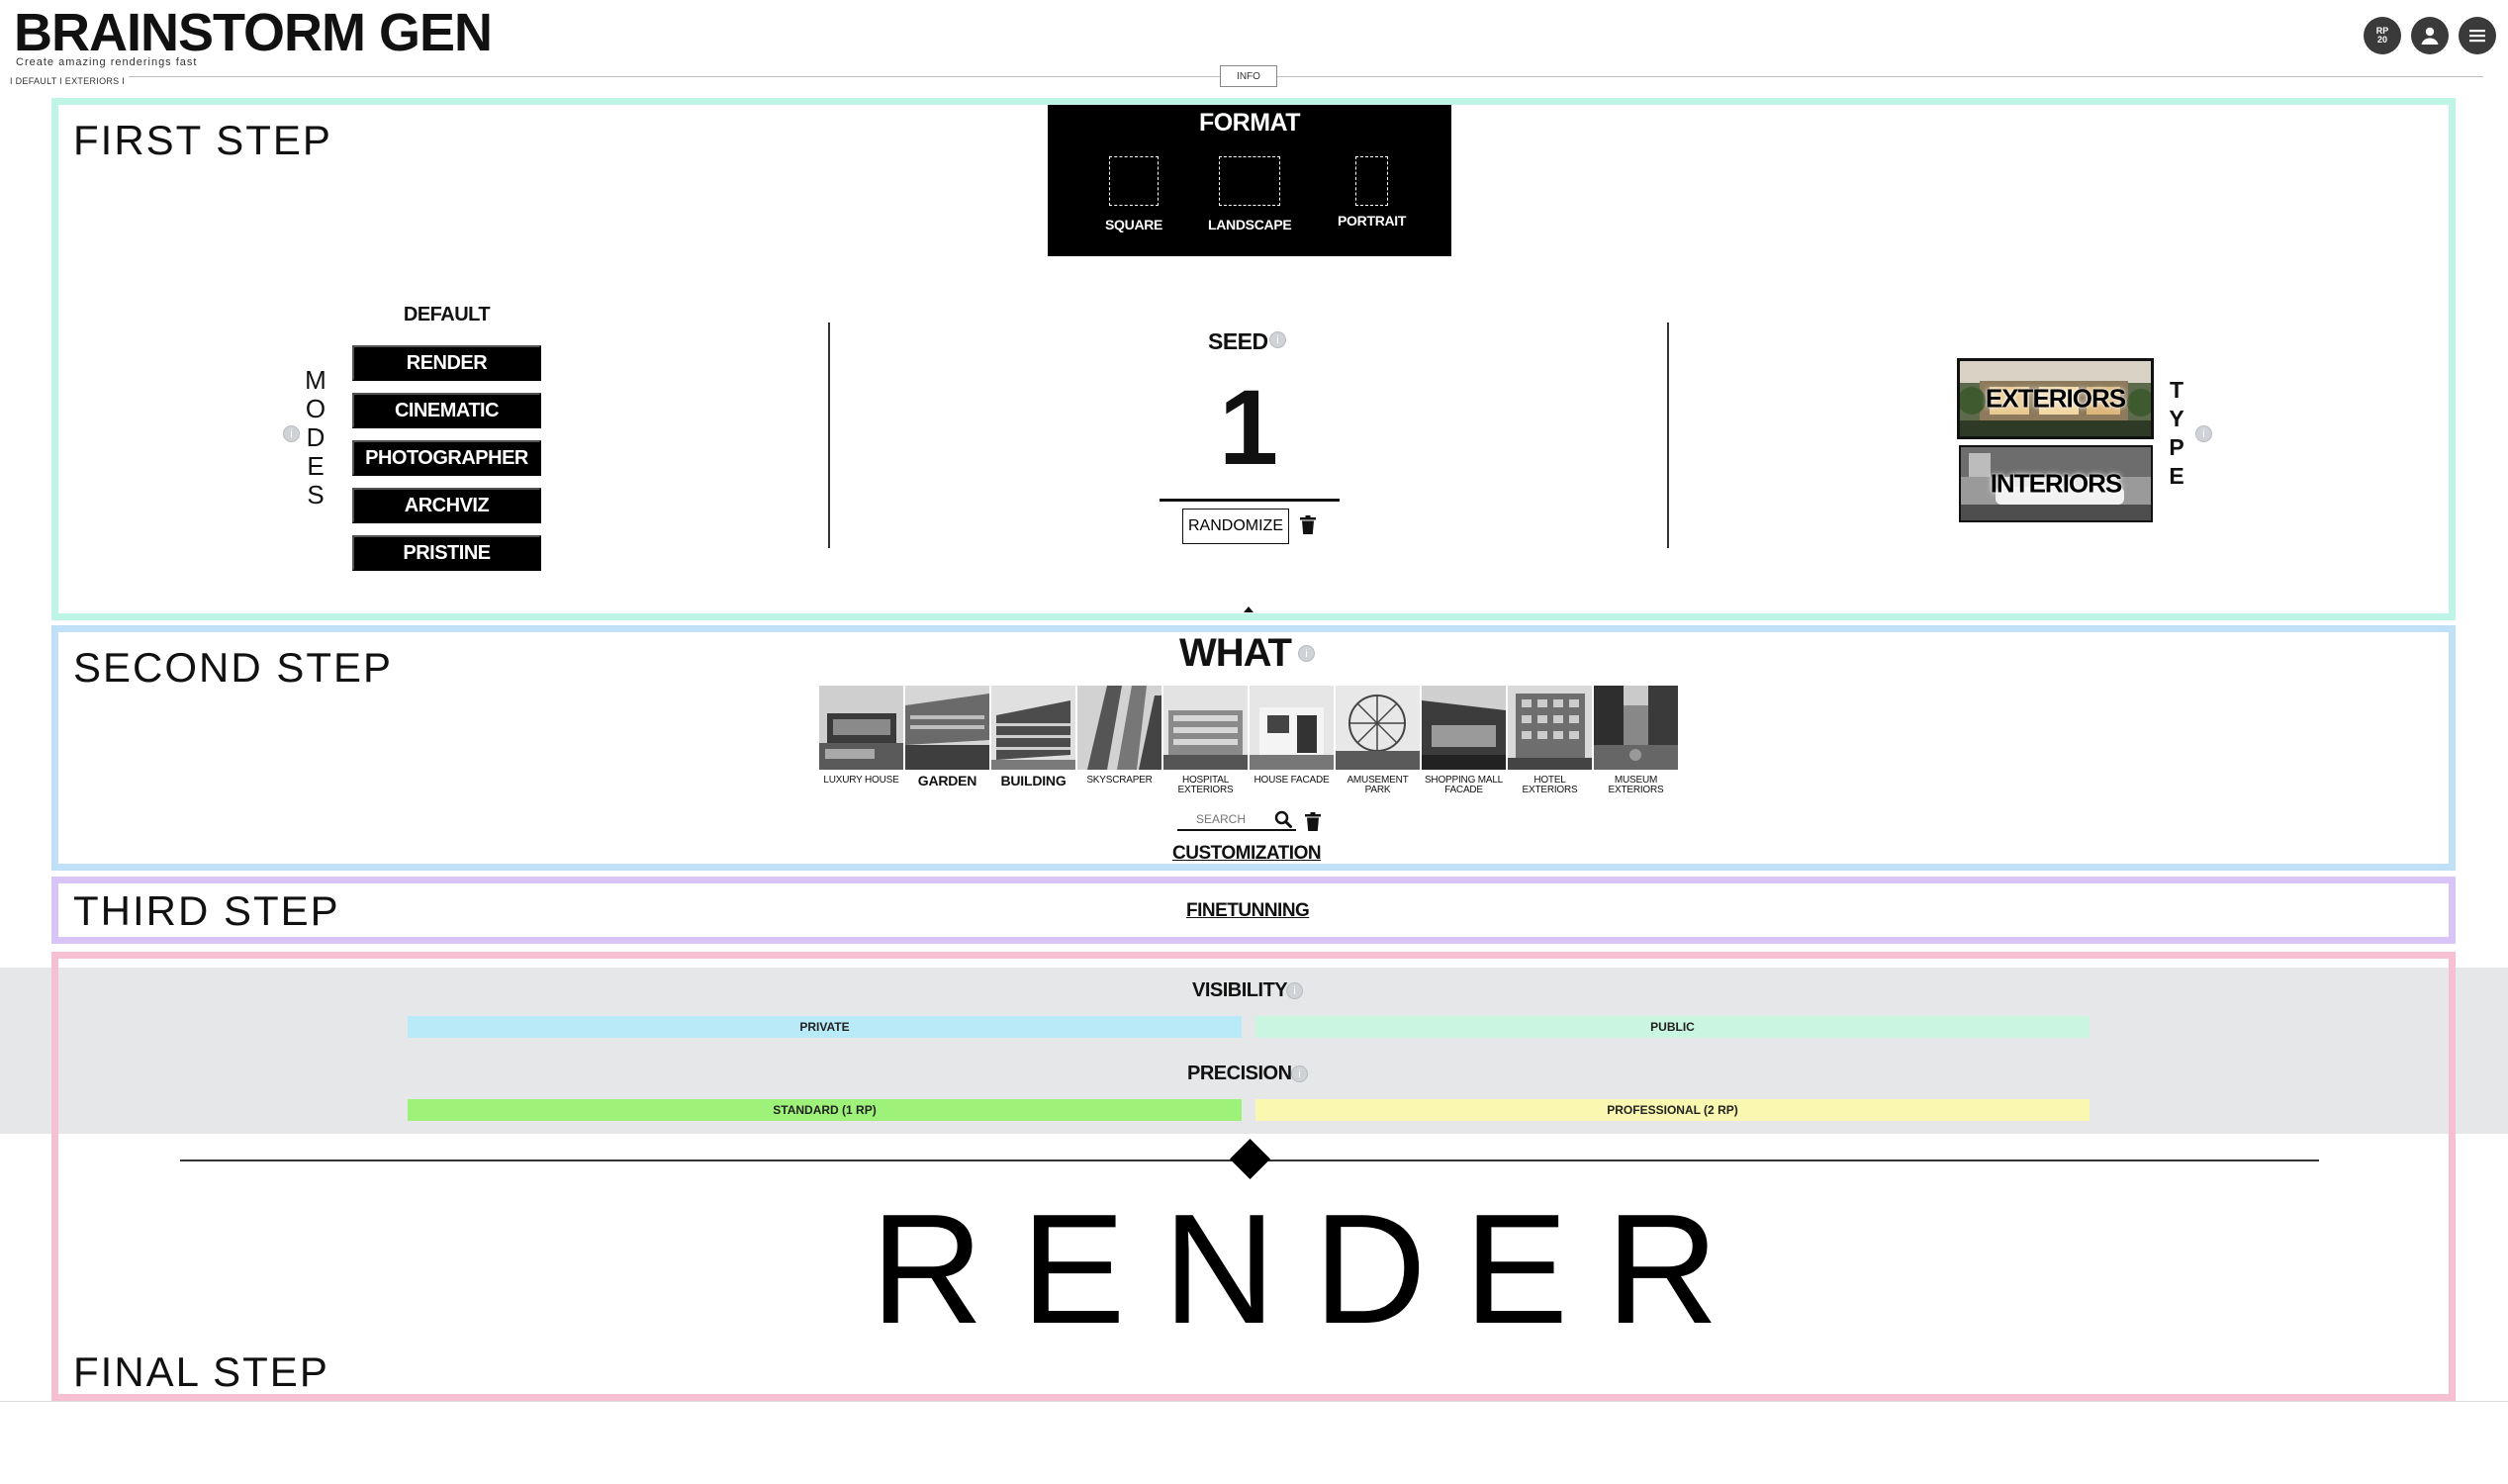 This screenshot has height=1484, width=2508. Describe the element at coordinates (861, 728) in the screenshot. I see `luxury-house-image` at that location.